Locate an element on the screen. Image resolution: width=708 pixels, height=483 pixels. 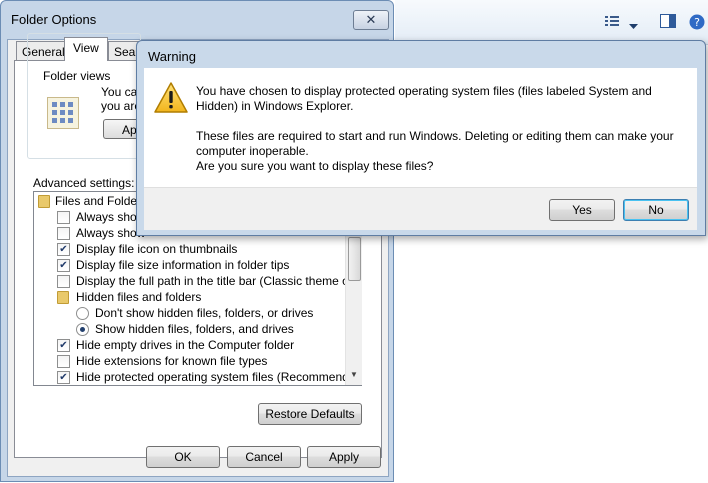
warning-button-bar: Yes No is located at coordinates (420, 208).